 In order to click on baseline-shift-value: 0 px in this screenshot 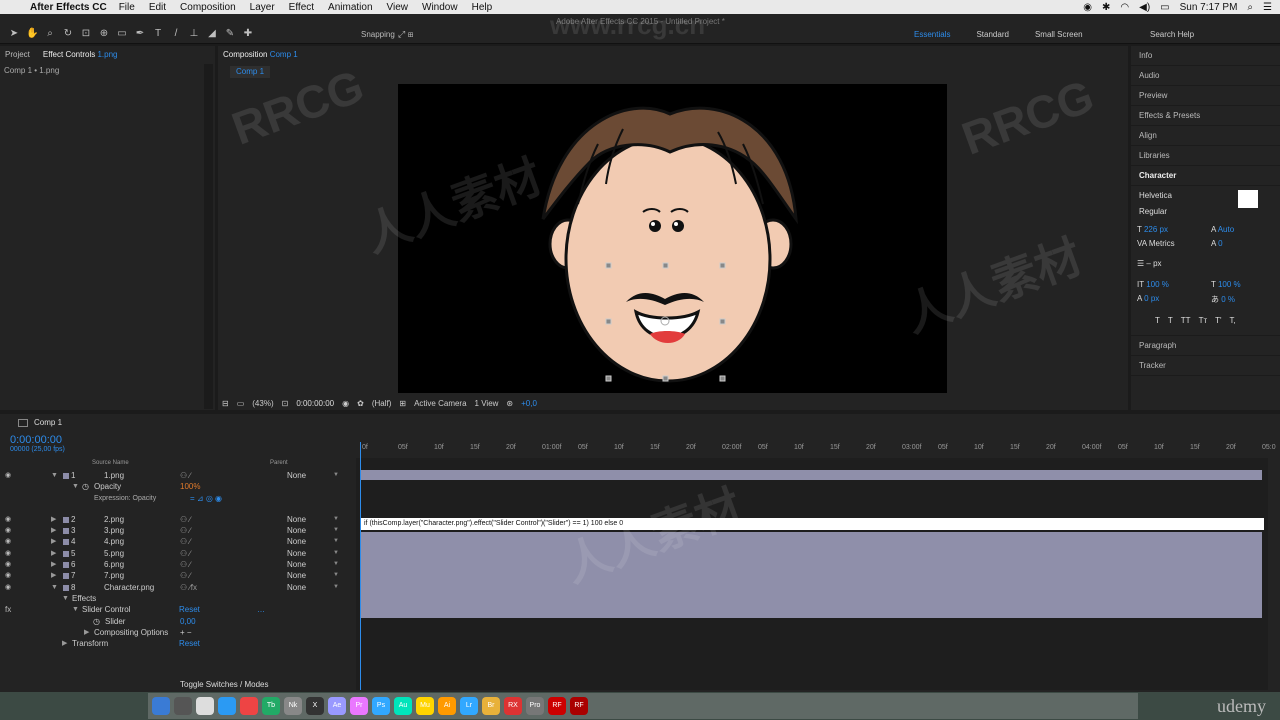, I will do `click(1151, 298)`.